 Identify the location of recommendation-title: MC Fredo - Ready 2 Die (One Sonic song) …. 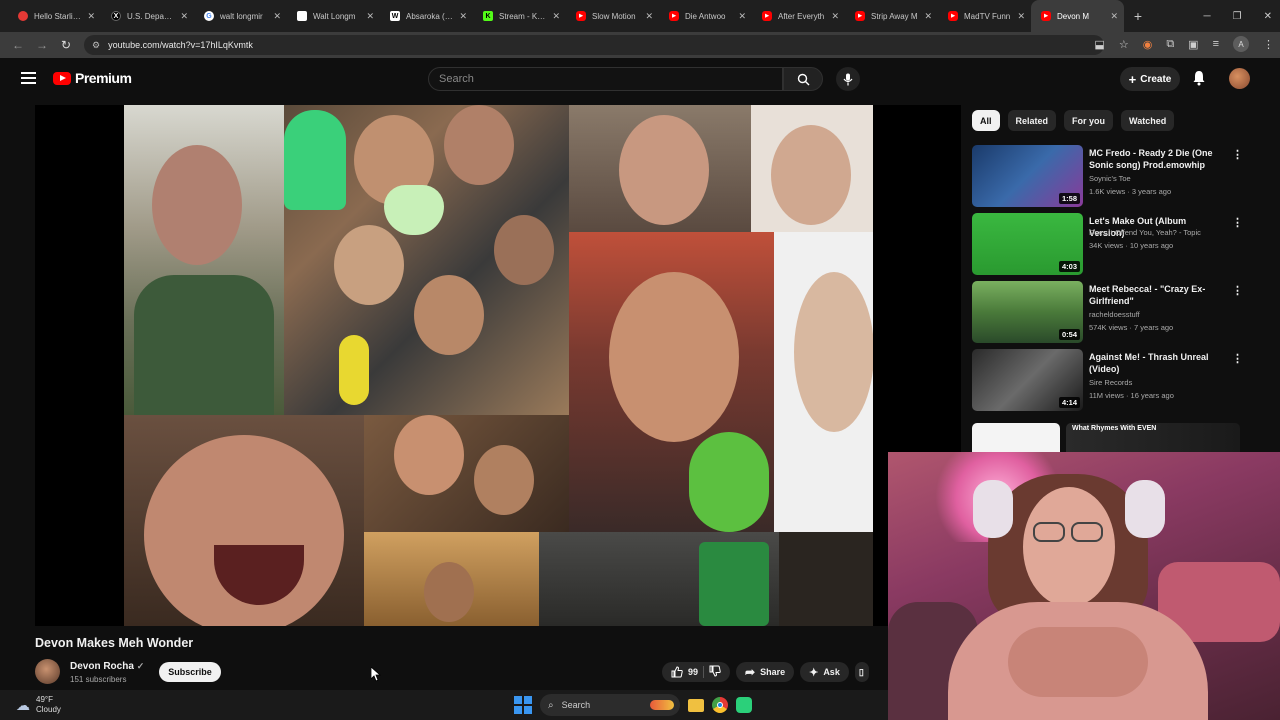
(1154, 159).